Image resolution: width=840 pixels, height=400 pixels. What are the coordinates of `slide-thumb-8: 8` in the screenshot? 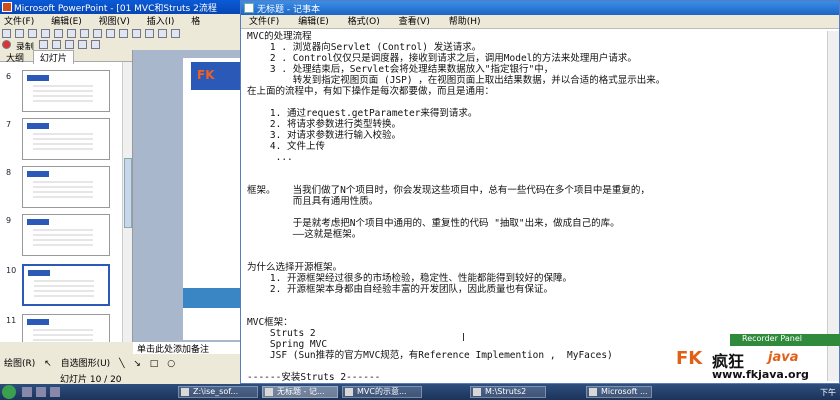 It's located at (61, 188).